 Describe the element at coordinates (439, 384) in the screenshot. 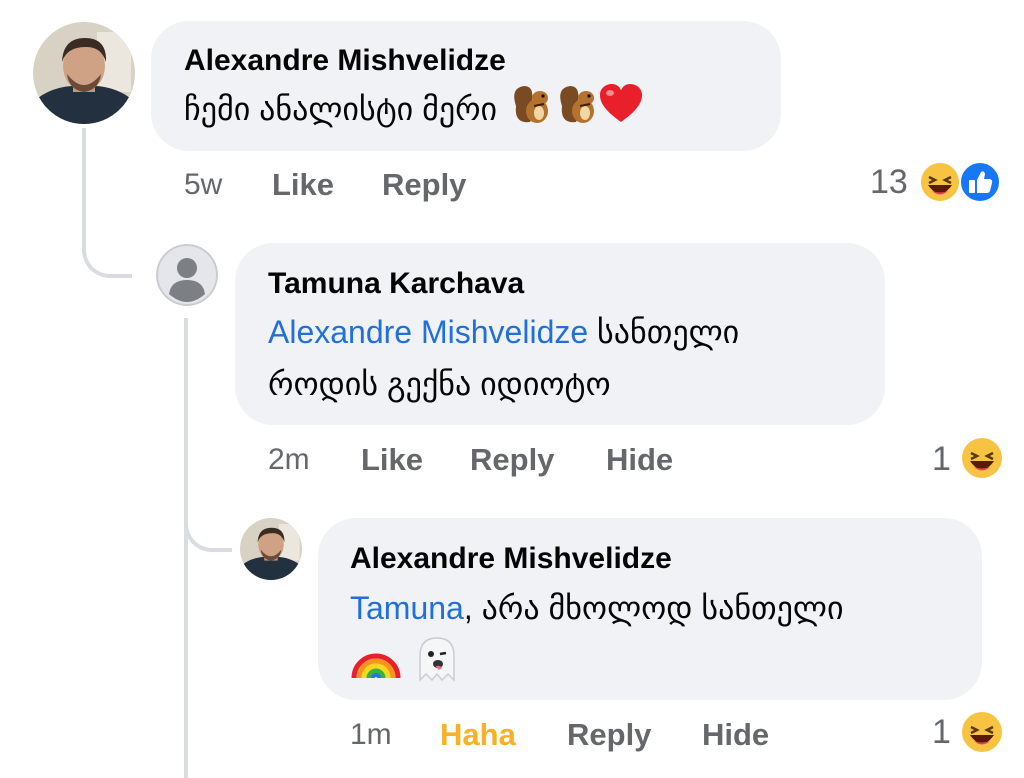

I see `comment-text-line2: როდის გექნა იდიოტო` at that location.